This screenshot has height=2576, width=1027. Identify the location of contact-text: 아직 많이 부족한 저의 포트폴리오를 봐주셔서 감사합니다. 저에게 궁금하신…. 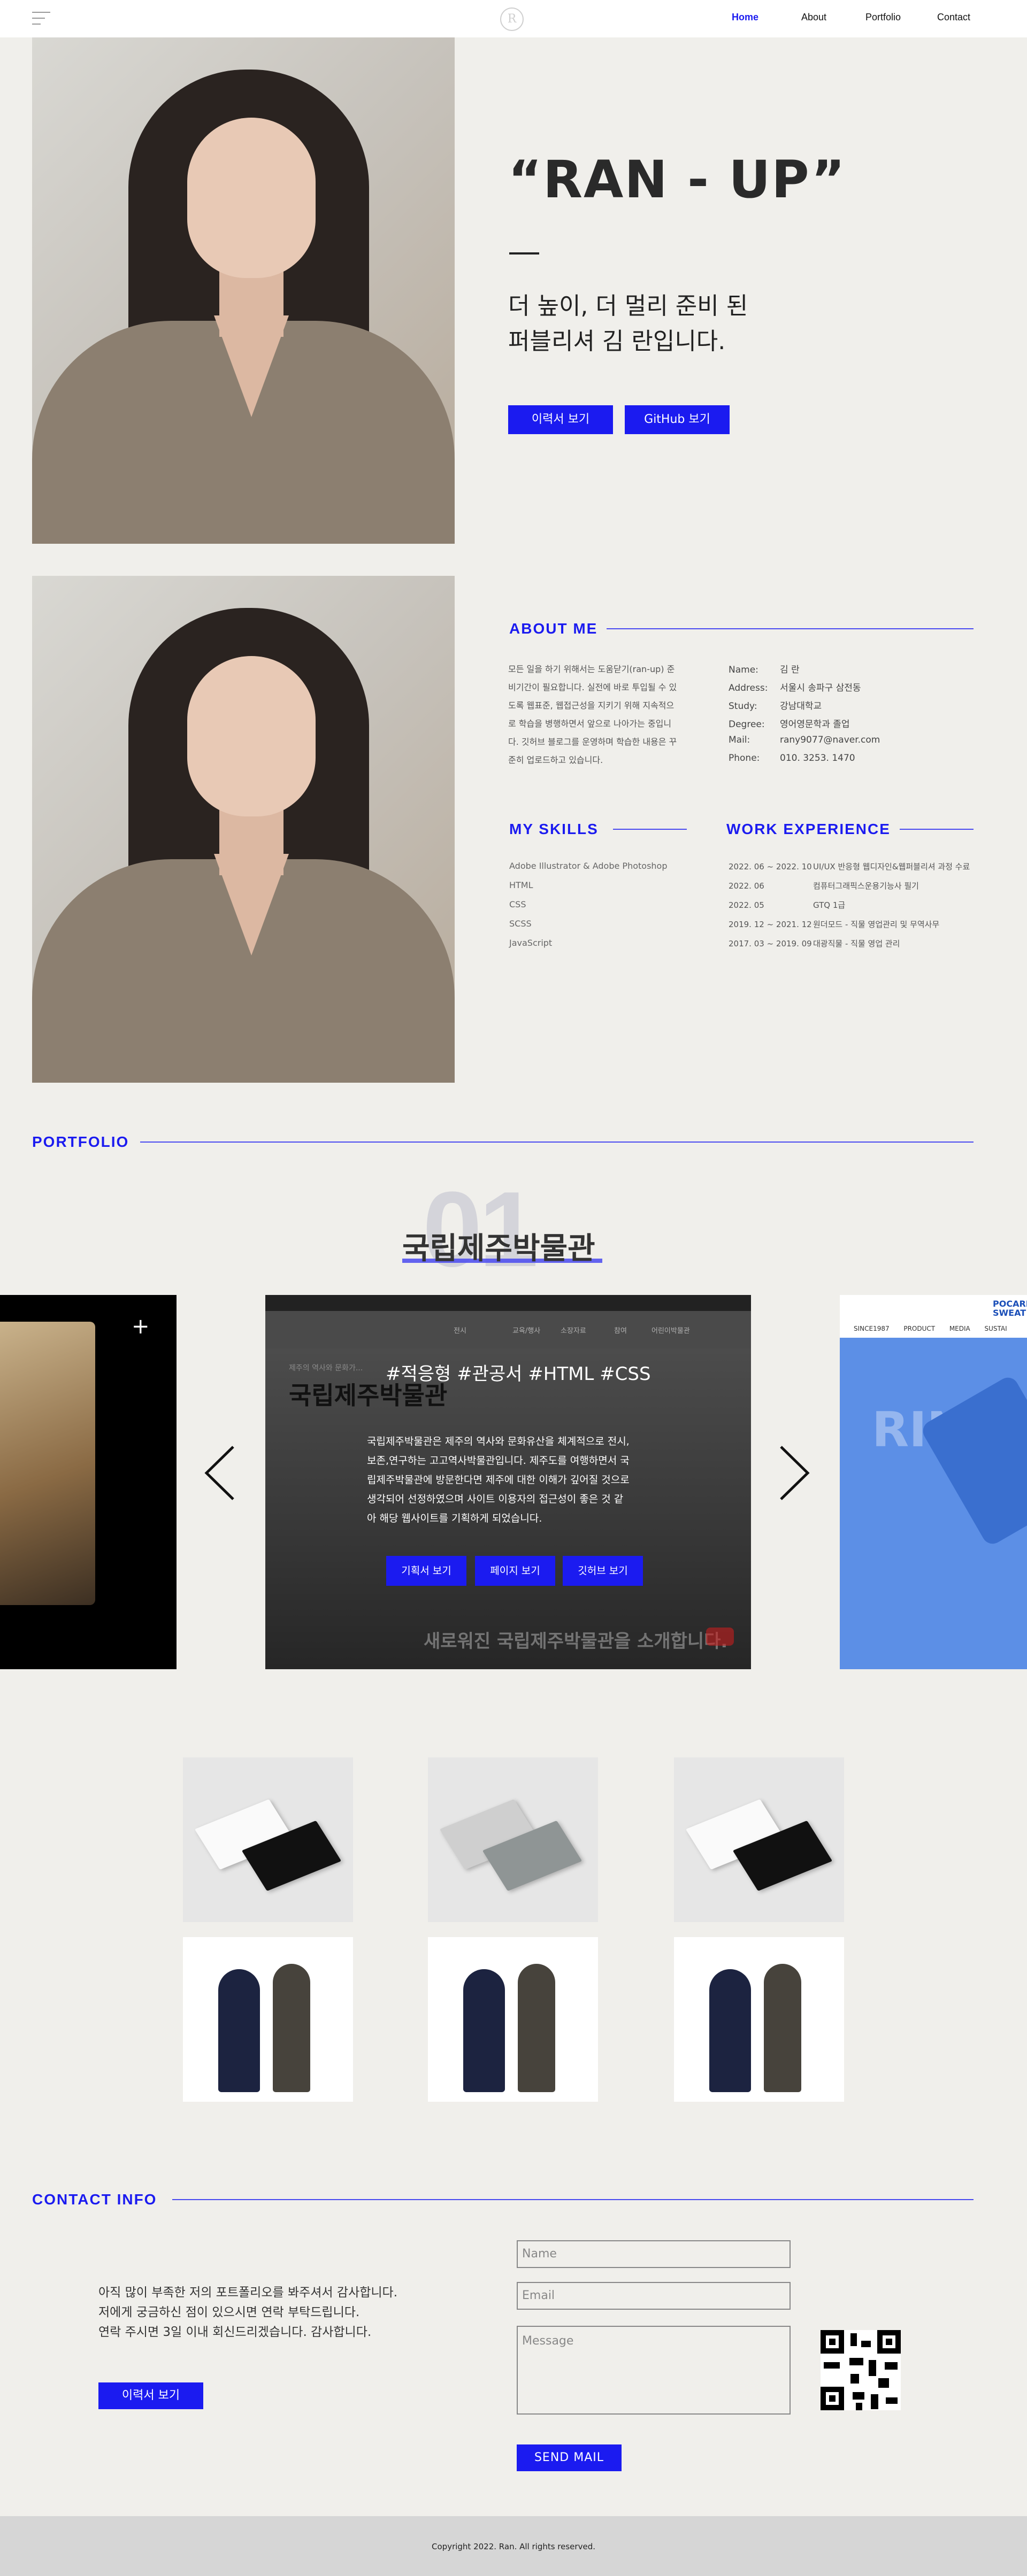
(248, 2312).